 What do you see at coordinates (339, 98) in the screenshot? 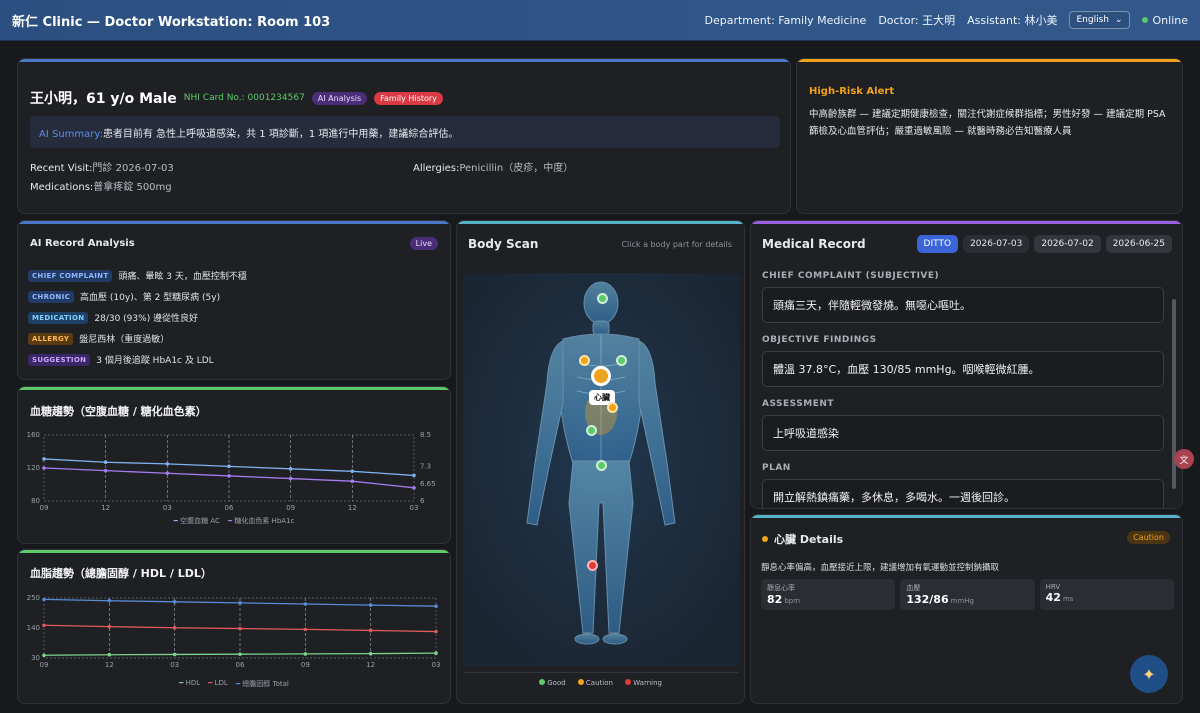
I see `ai-analysis-badge: AI Analysis` at bounding box center [339, 98].